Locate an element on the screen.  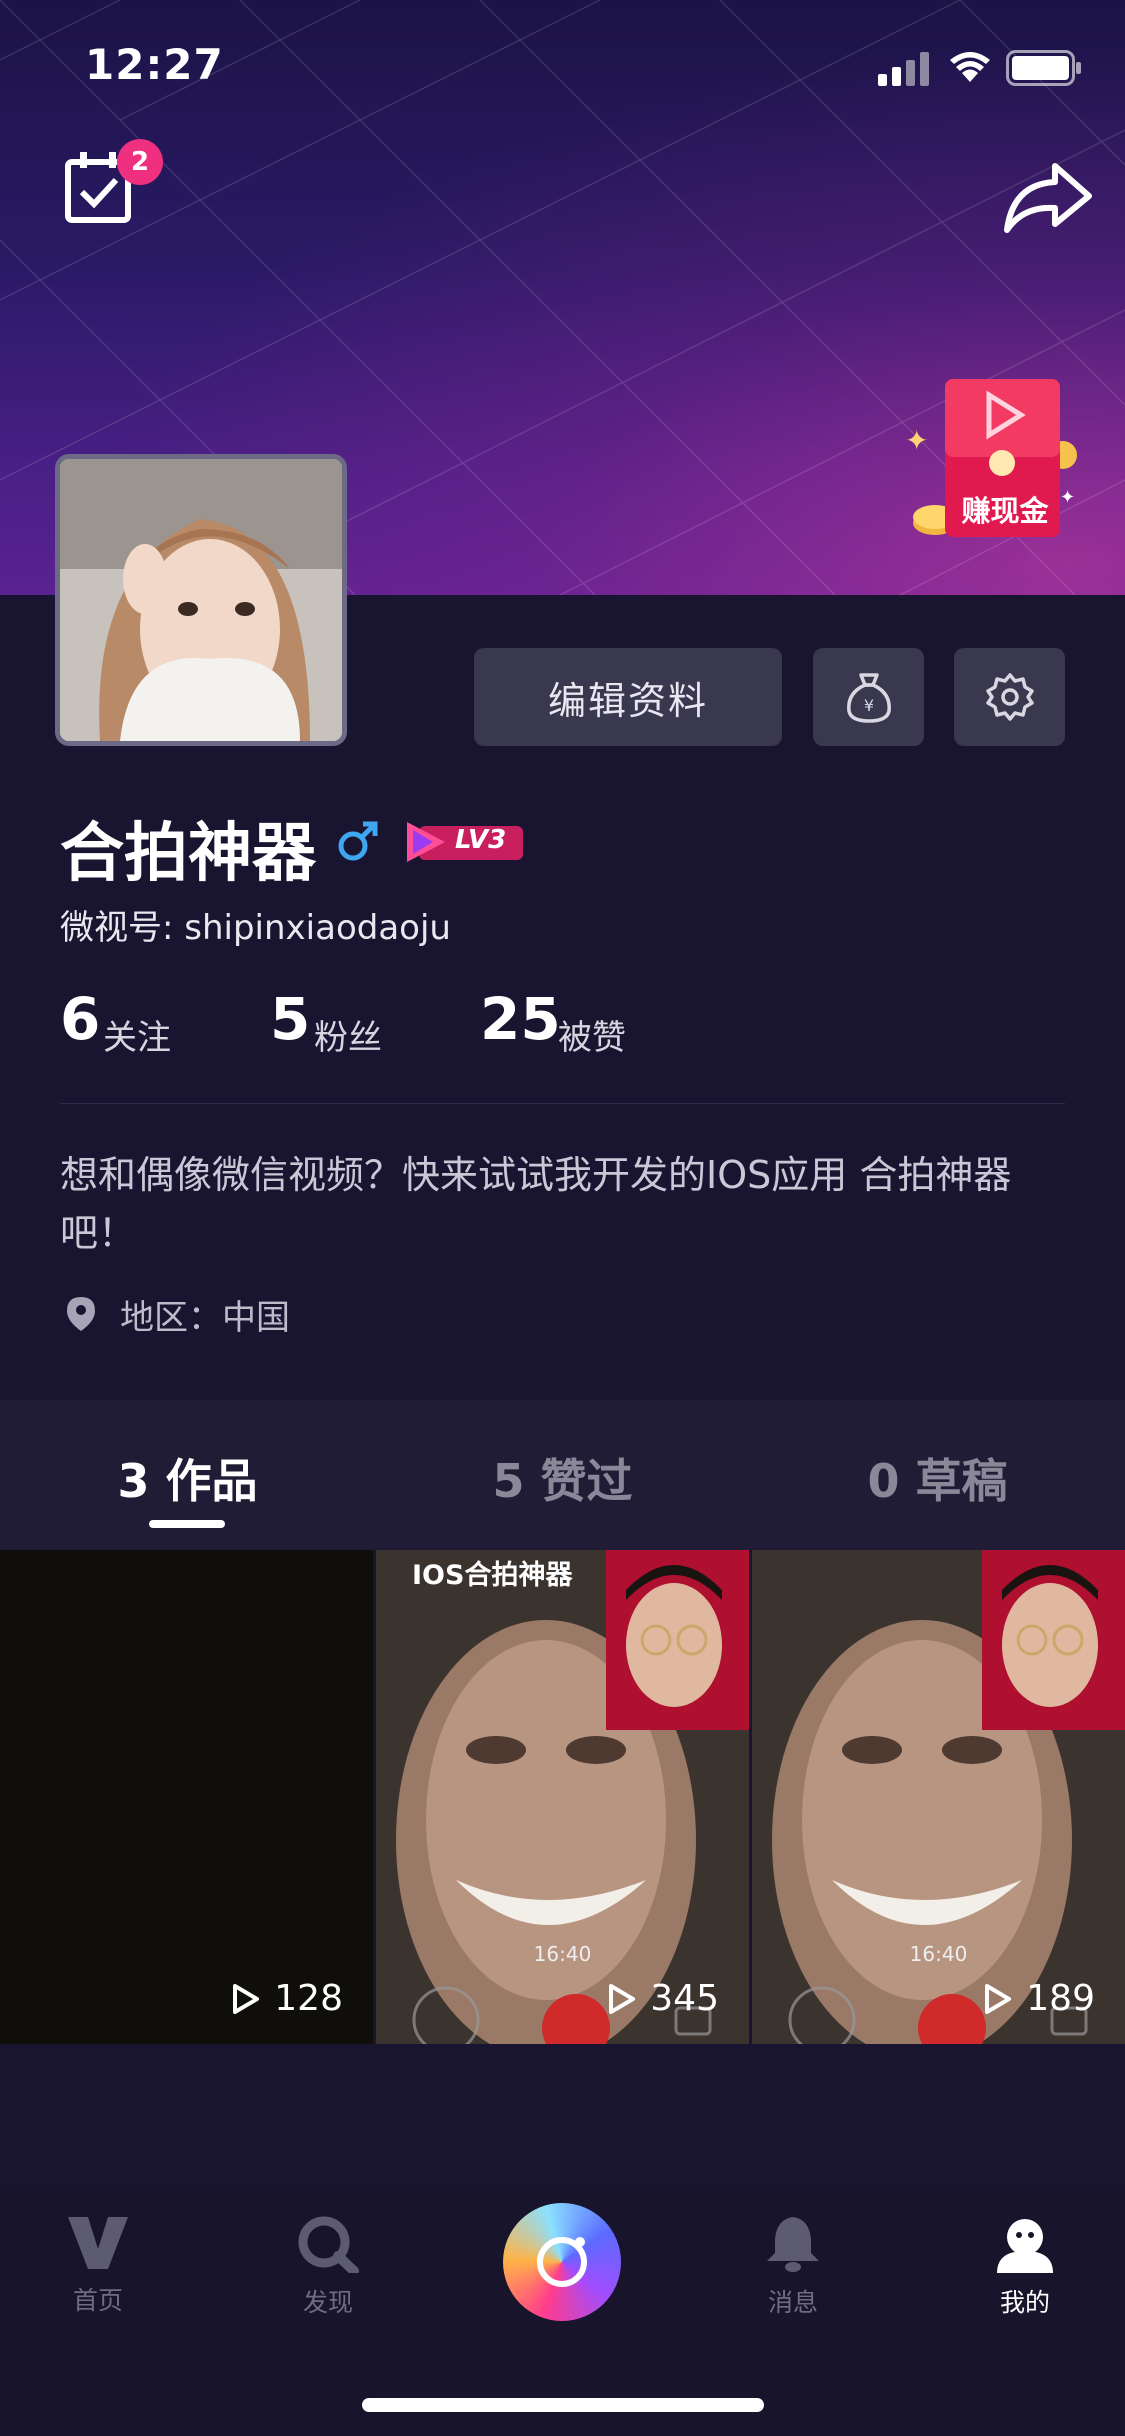
level-text: LV3 is located at coordinates (481, 840).